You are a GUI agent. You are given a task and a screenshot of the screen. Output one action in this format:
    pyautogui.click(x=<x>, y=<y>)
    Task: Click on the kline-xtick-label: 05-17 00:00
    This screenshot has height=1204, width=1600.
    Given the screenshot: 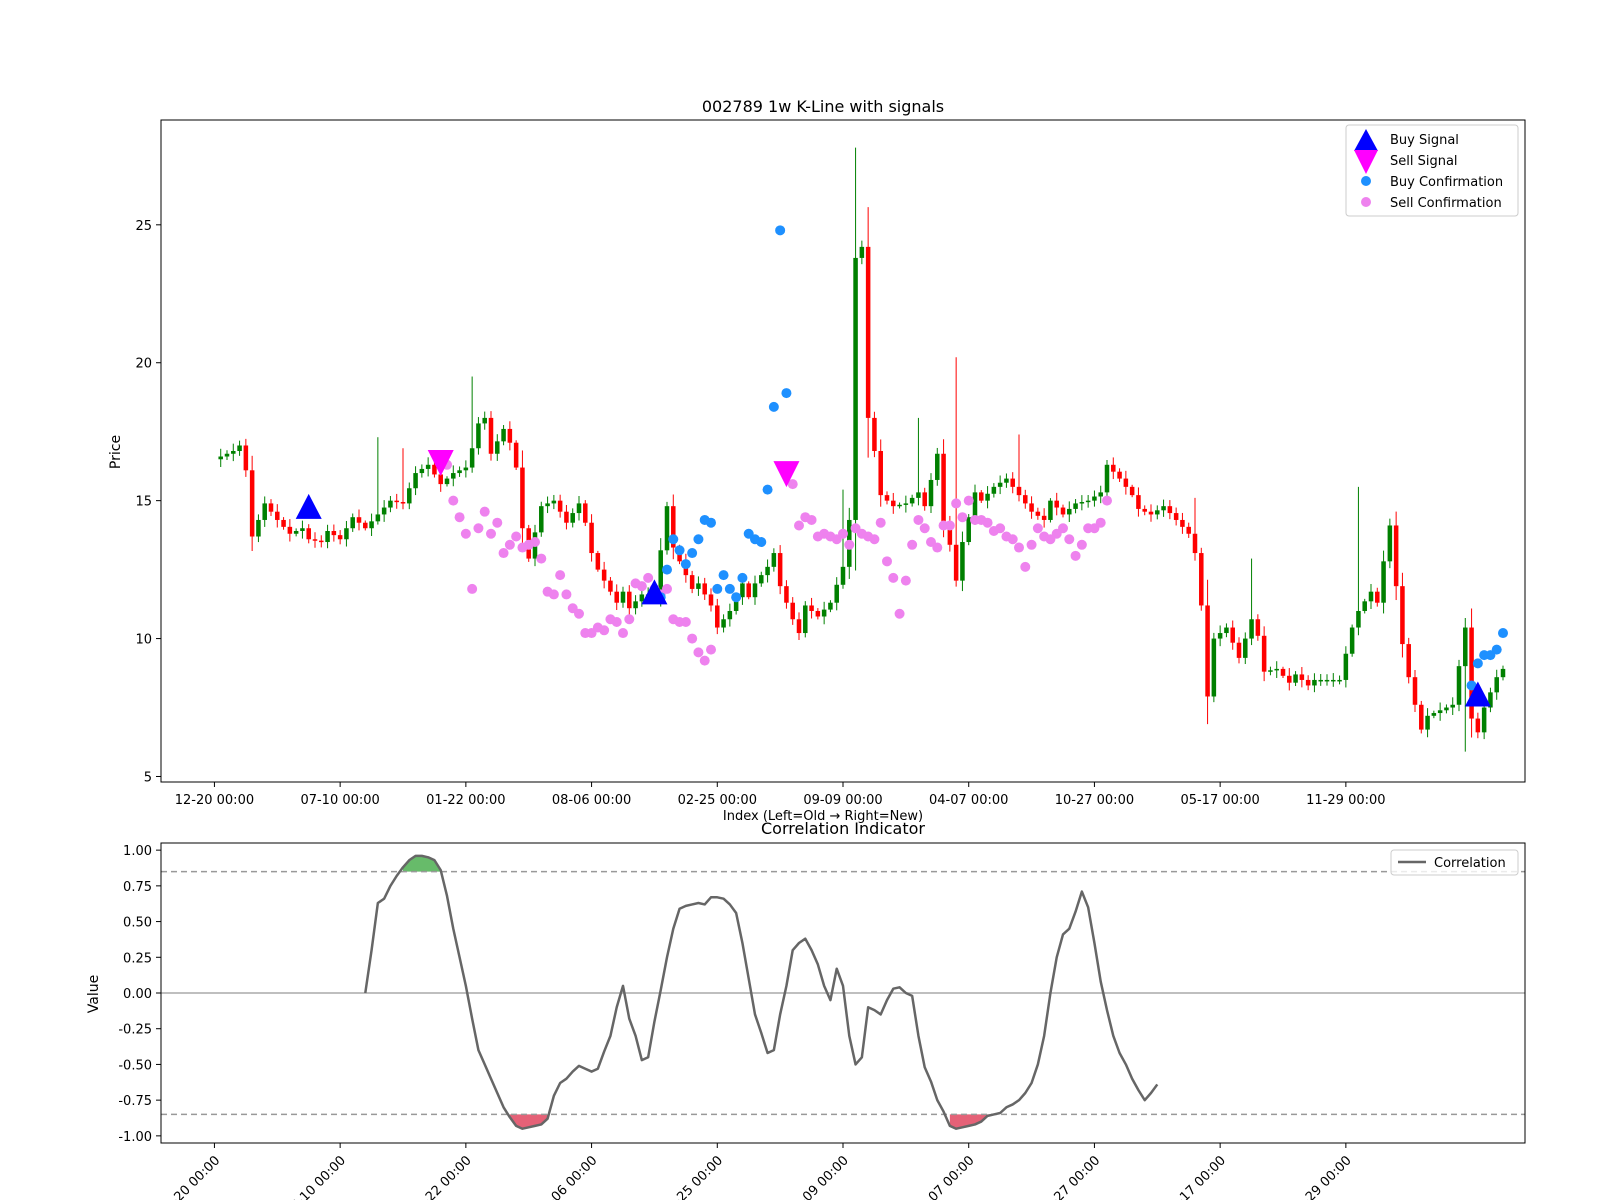 What is the action you would take?
    pyautogui.click(x=1219, y=800)
    